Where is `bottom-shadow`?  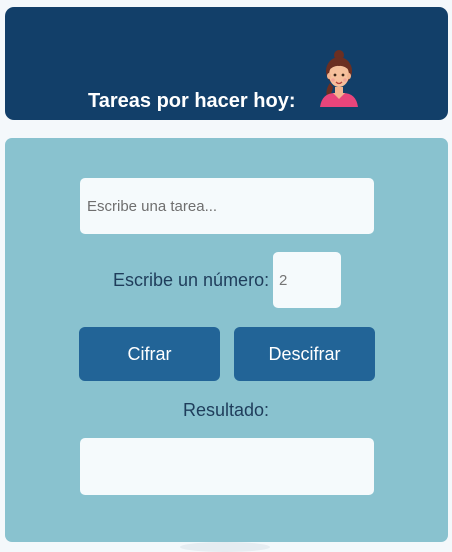 bottom-shadow is located at coordinates (225, 547).